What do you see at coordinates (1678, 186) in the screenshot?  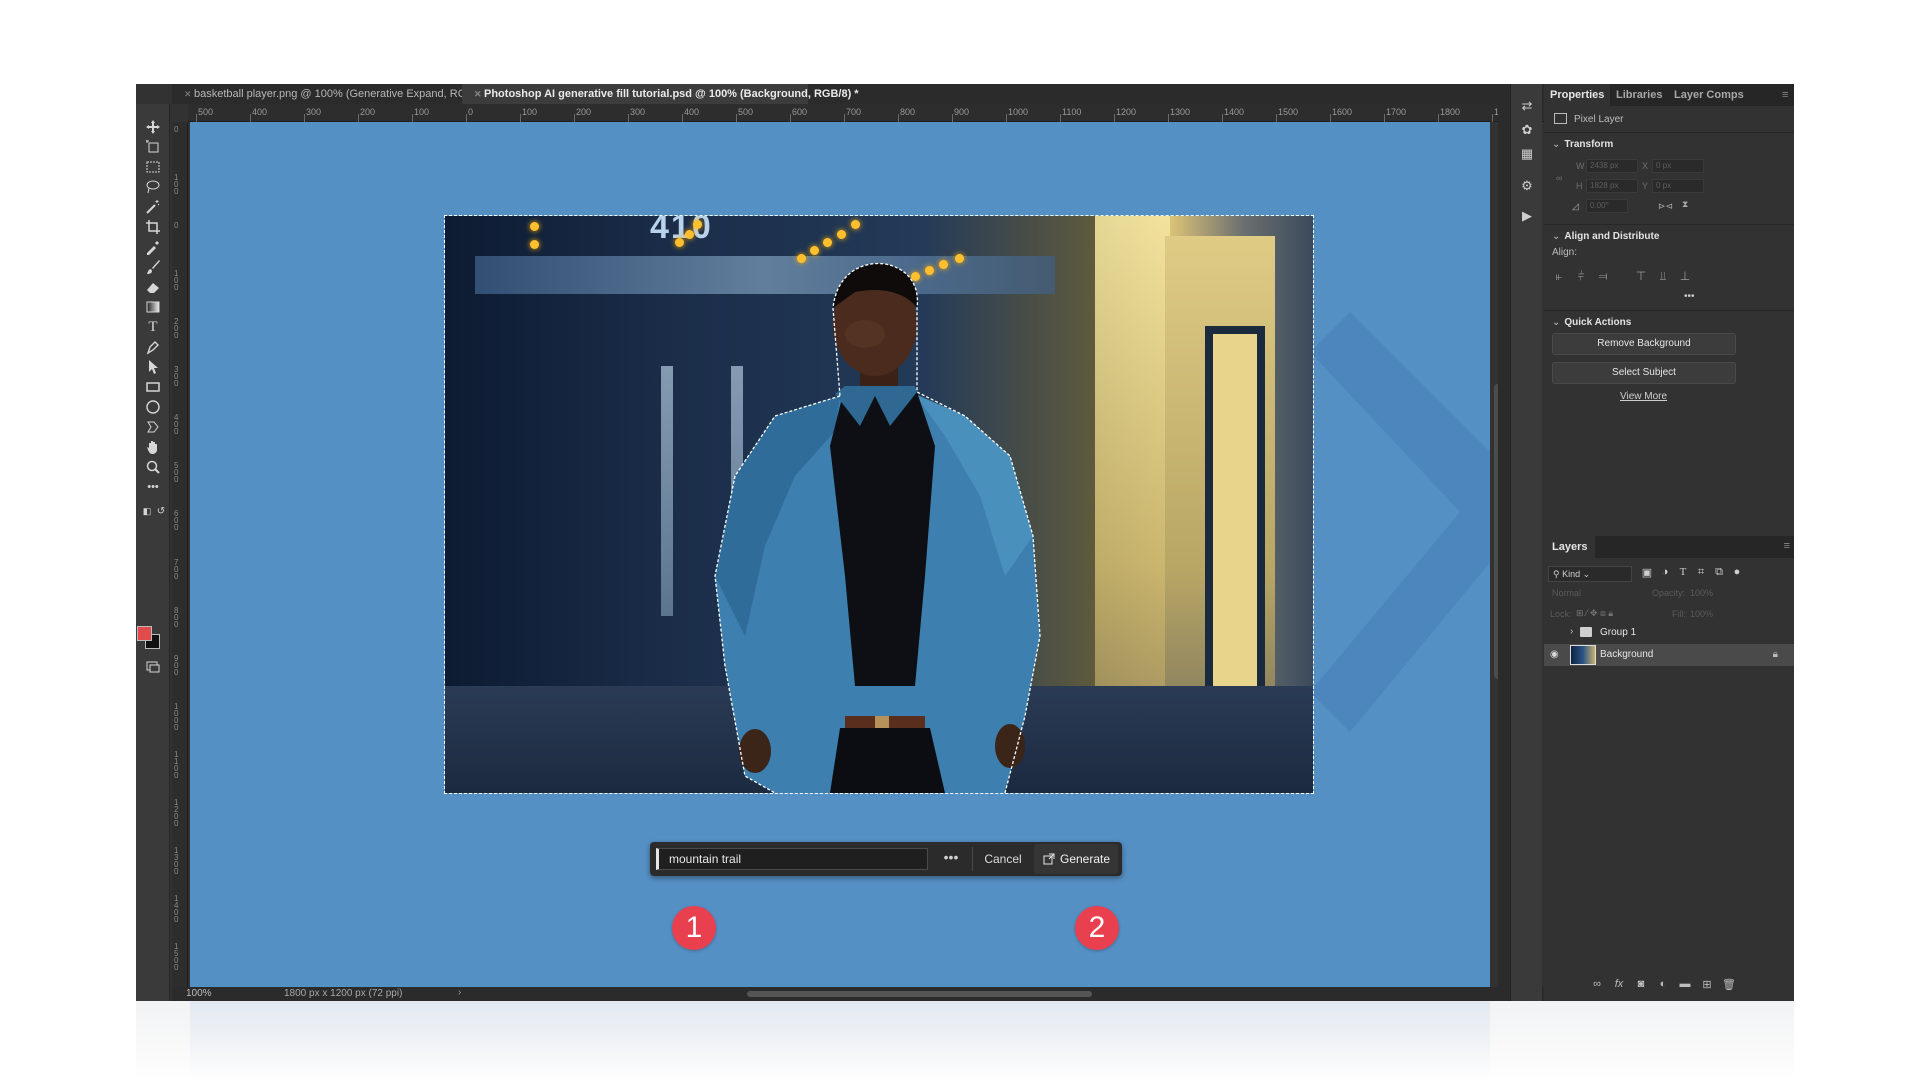 I see `y-field: 0 px` at bounding box center [1678, 186].